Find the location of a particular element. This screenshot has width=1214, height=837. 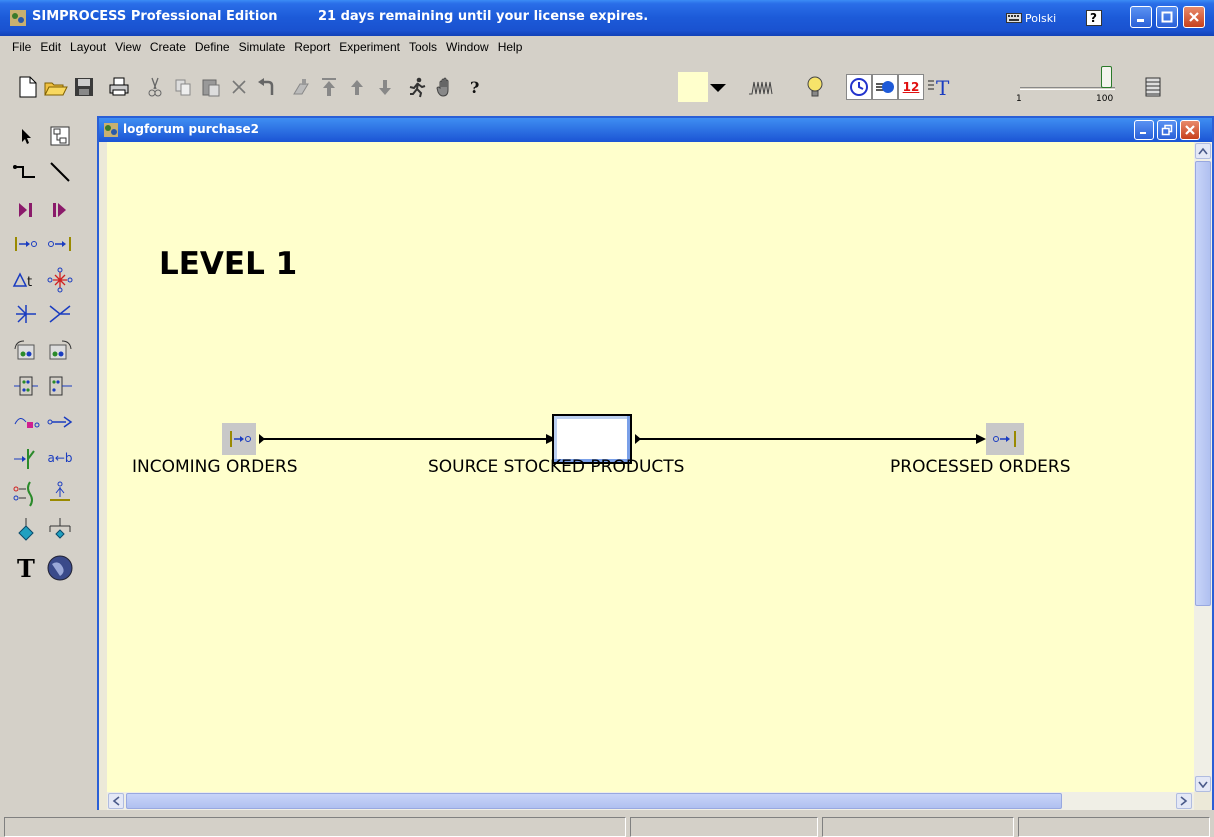

horizontal-scroll-thumb is located at coordinates (594, 801).